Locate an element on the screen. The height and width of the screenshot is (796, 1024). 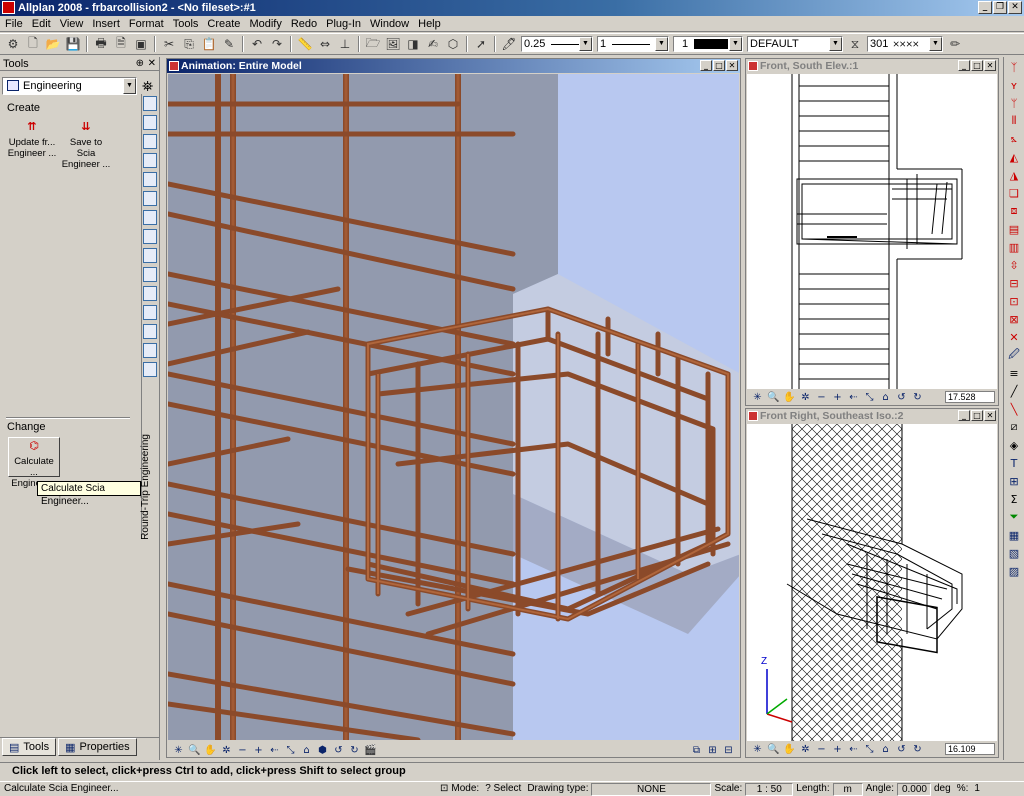
3d-cube-icon: ⬡ is located at coordinates (453, 44).